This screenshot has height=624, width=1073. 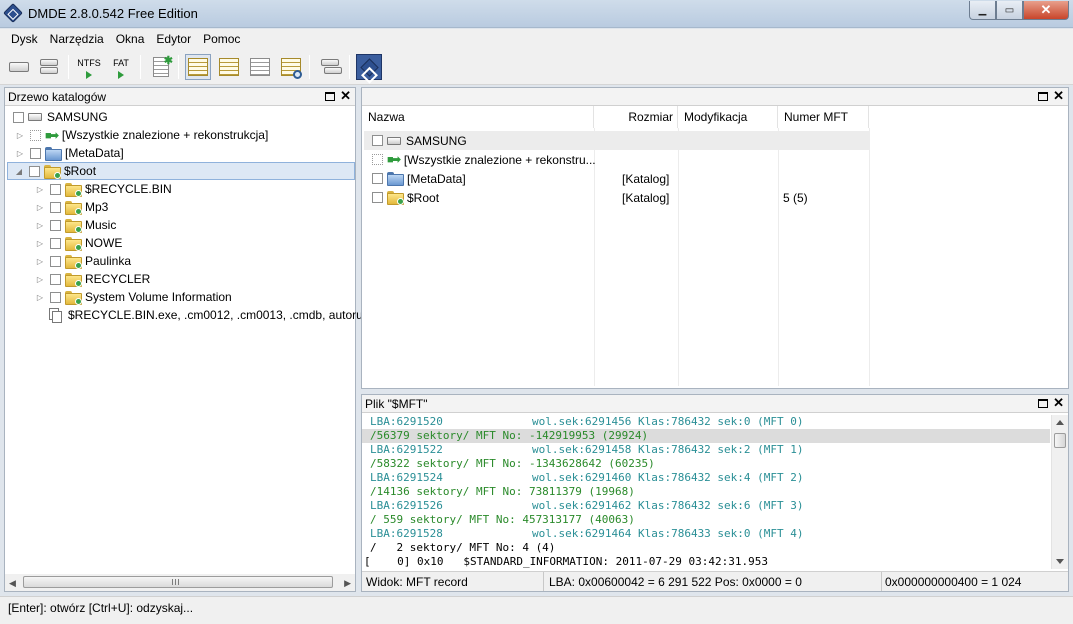 I want to click on mft-vertical-scrollbar, so click(x=1059, y=492).